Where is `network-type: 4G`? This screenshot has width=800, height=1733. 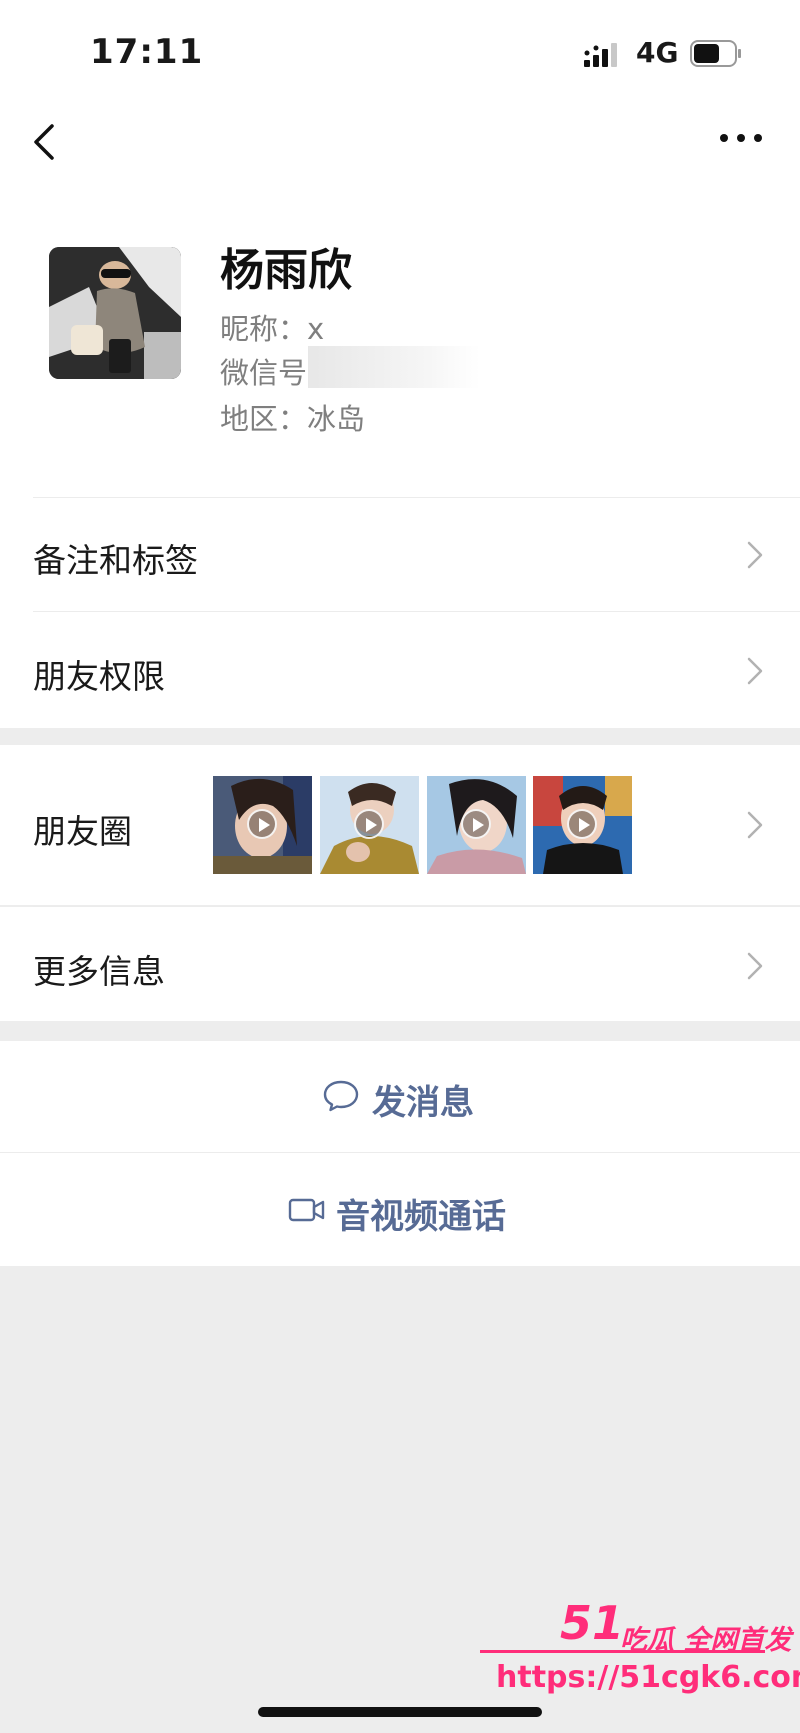 network-type: 4G is located at coordinates (657, 52).